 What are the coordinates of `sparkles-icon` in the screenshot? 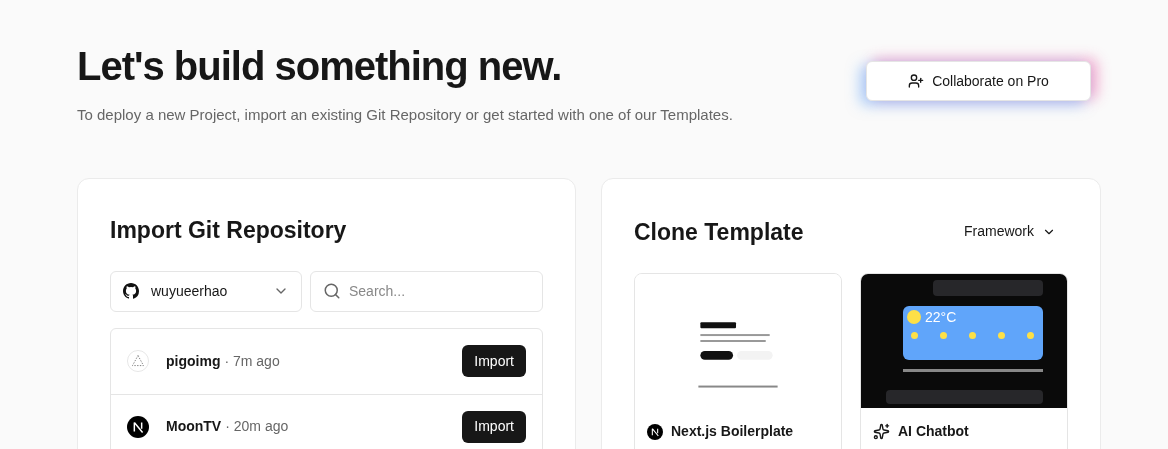 It's located at (881, 431).